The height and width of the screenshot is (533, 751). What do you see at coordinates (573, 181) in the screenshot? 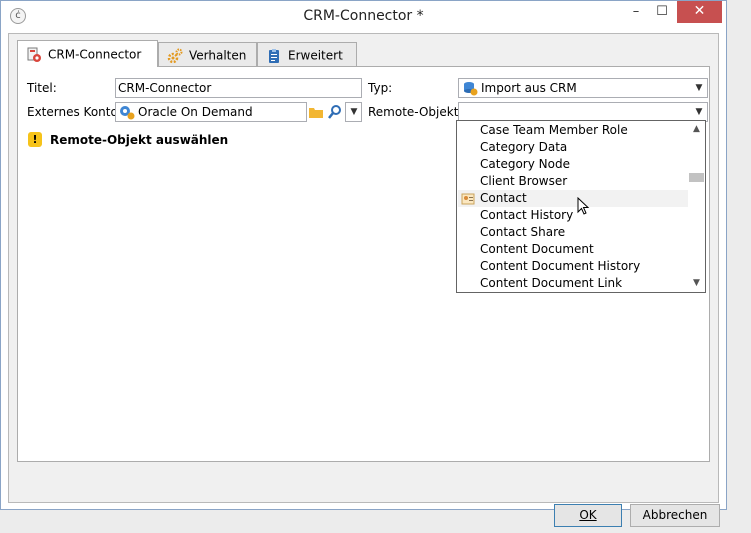
I see `list-item: Client Browser` at bounding box center [573, 181].